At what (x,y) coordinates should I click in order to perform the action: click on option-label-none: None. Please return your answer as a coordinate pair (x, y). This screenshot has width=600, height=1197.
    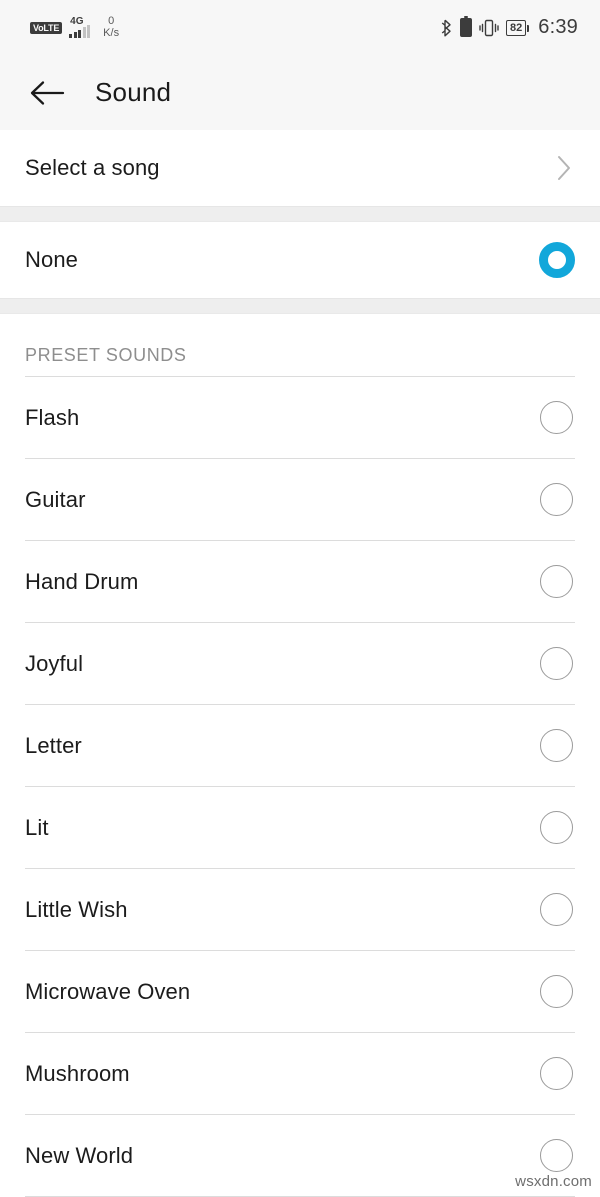
    Looking at the image, I should click on (51, 259).